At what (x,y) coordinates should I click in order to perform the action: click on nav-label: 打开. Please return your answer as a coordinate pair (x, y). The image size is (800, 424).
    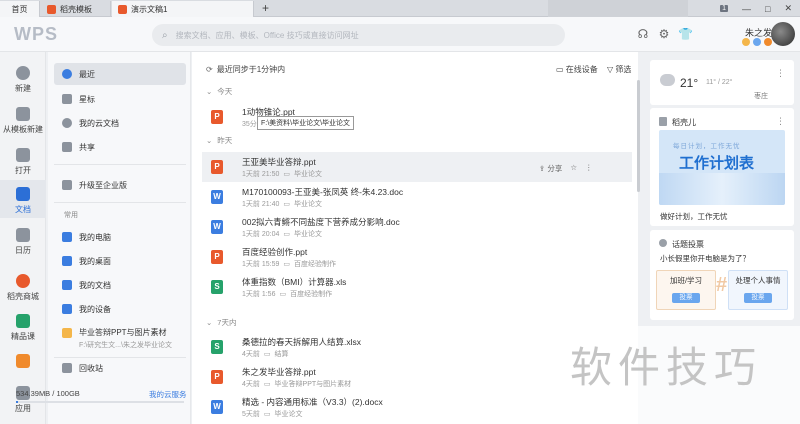
    Looking at the image, I should click on (23, 170).